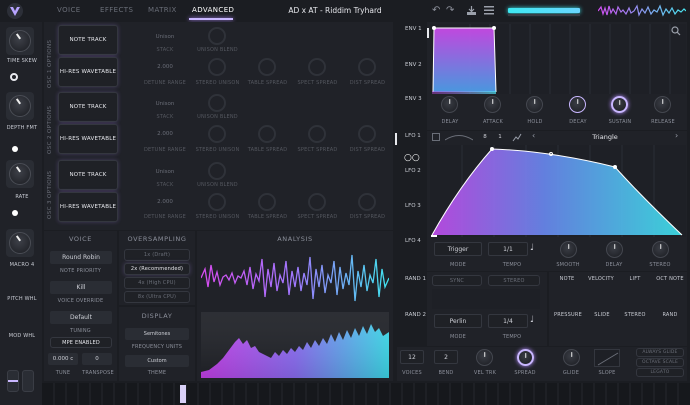 The height and width of the screenshot is (405, 690). Describe the element at coordinates (69, 10) in the screenshot. I see `tab-voice: VOICE` at that location.